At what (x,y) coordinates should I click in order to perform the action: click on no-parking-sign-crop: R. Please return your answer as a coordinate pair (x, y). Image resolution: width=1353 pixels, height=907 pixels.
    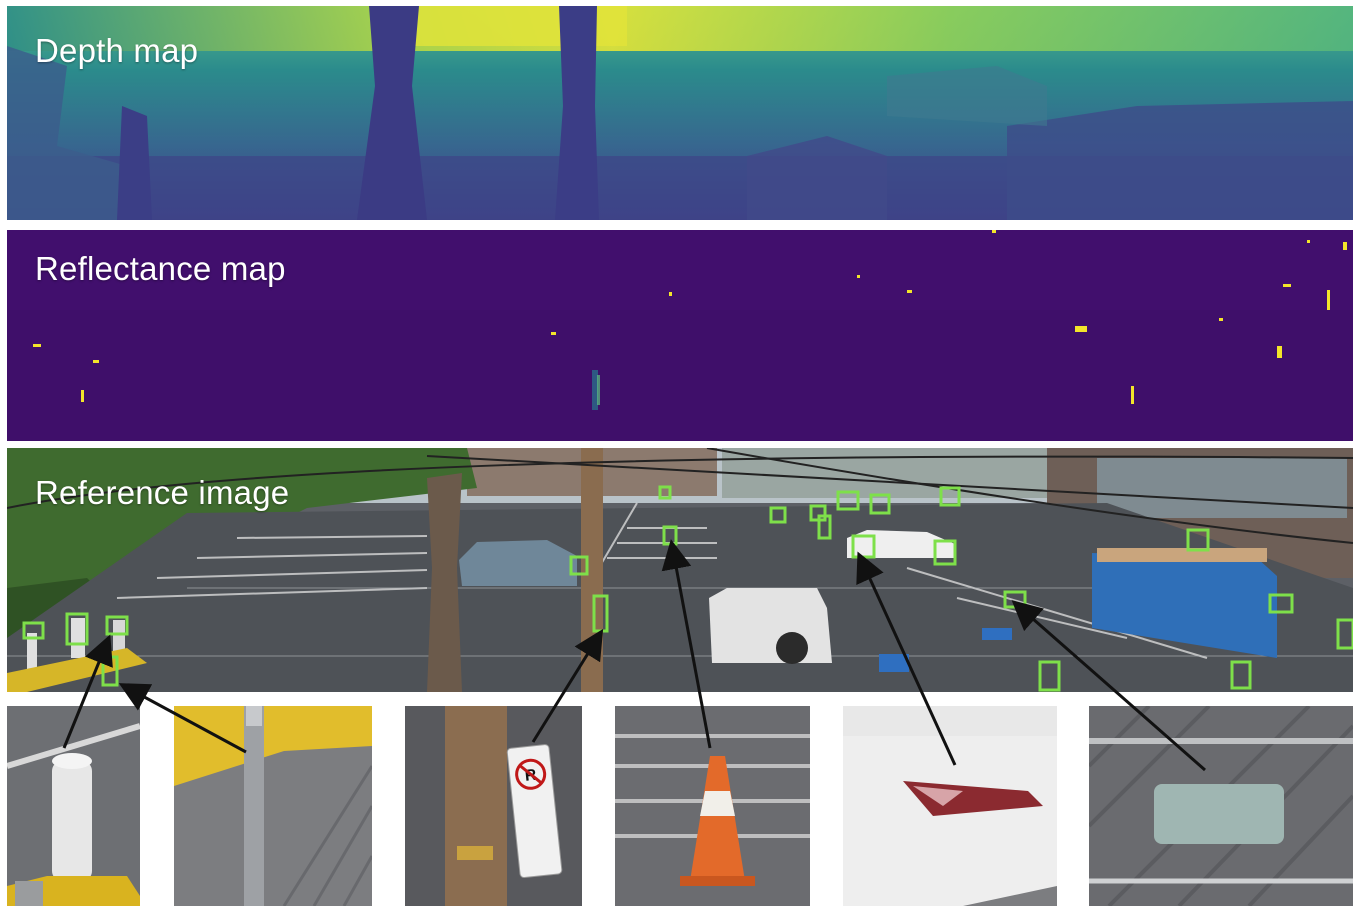
    Looking at the image, I should click on (493, 806).